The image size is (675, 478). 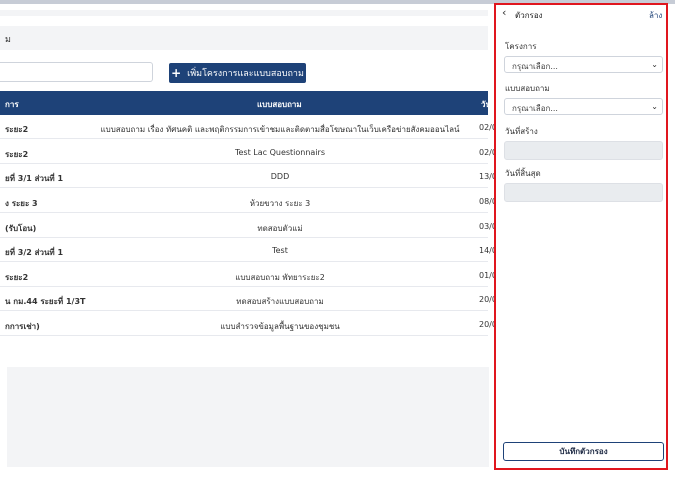 What do you see at coordinates (280, 176) in the screenshot?
I see `questionnaire-cell: DDD` at bounding box center [280, 176].